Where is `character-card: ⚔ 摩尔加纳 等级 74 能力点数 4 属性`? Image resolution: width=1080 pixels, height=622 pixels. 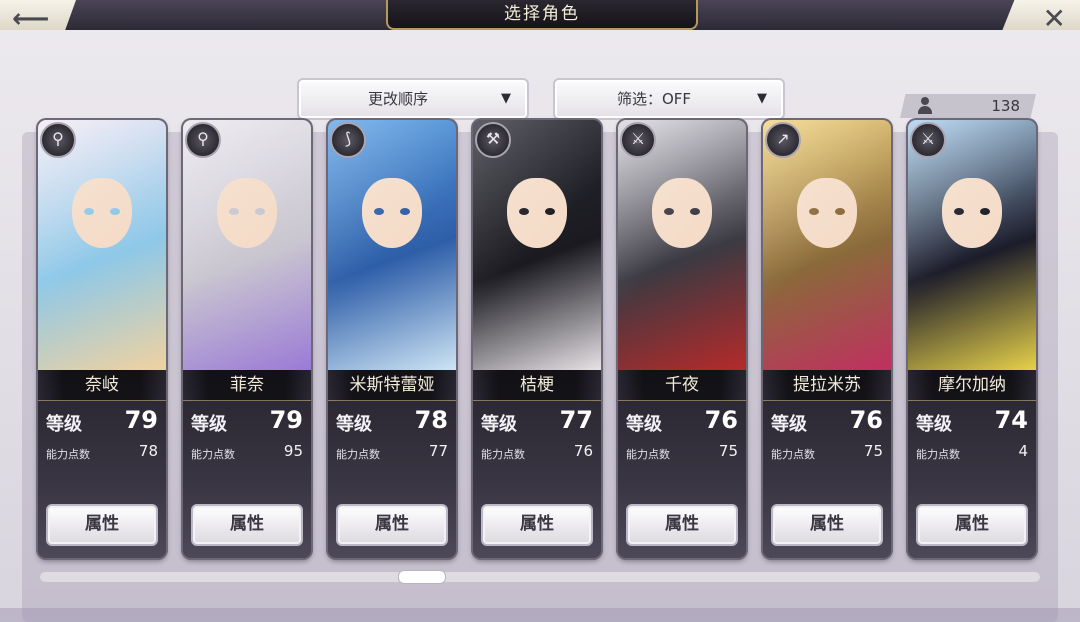 character-card: ⚔ 摩尔加纳 等级 74 能力点数 4 属性 is located at coordinates (972, 339).